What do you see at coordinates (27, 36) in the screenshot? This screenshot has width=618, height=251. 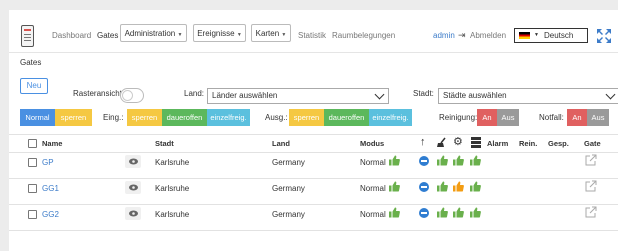 I see `gate-logo-icon` at bounding box center [27, 36].